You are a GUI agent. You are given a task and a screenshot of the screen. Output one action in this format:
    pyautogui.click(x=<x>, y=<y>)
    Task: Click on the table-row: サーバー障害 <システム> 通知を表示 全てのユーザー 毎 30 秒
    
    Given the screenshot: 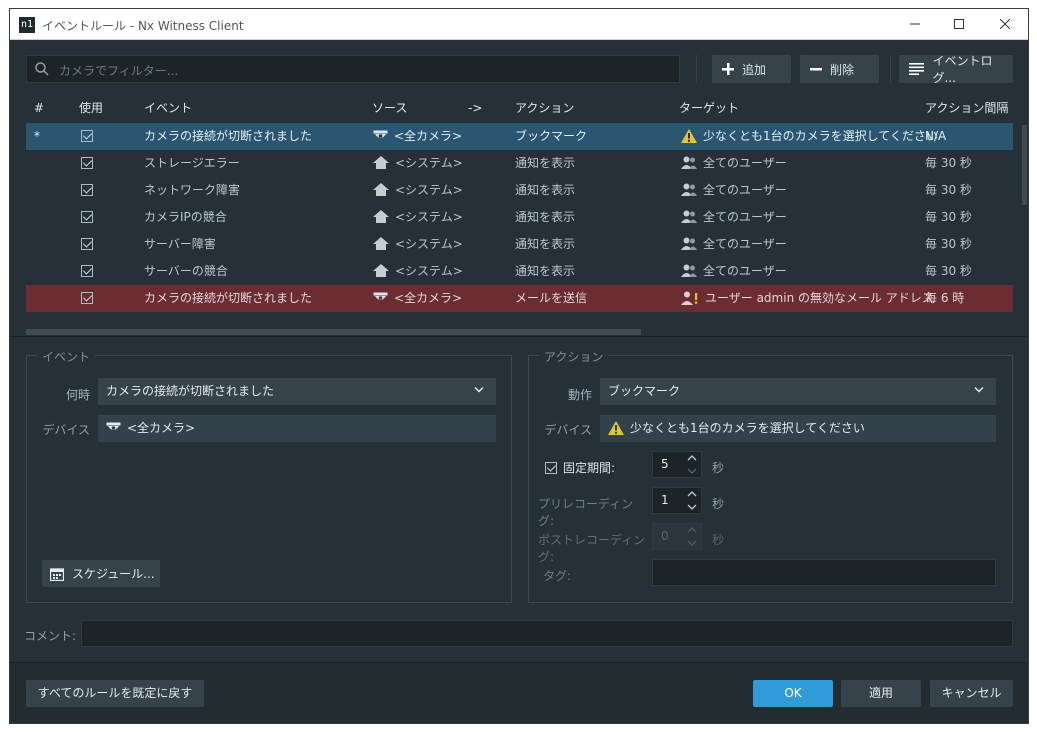 What is the action you would take?
    pyautogui.click(x=519, y=244)
    